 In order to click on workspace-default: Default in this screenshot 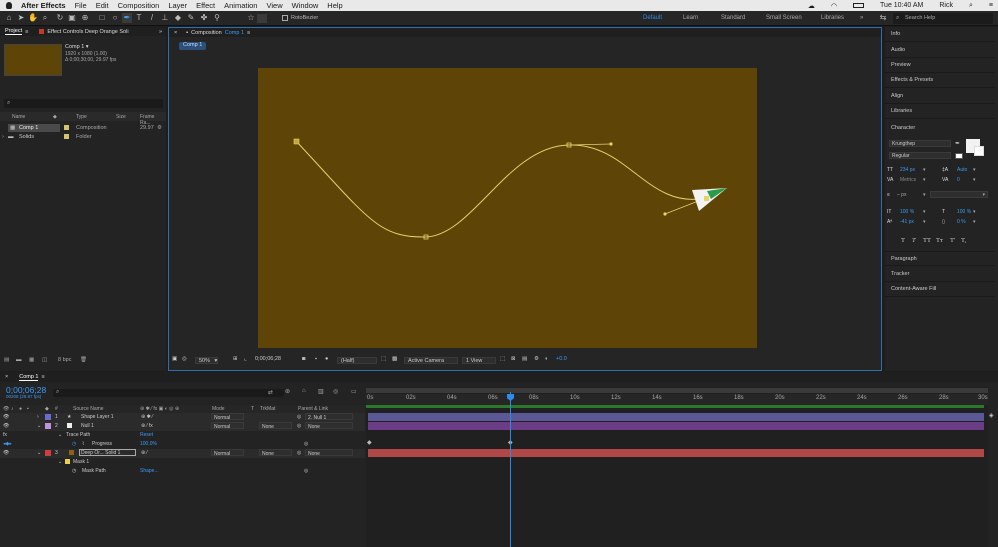, I will do `click(652, 18)`.